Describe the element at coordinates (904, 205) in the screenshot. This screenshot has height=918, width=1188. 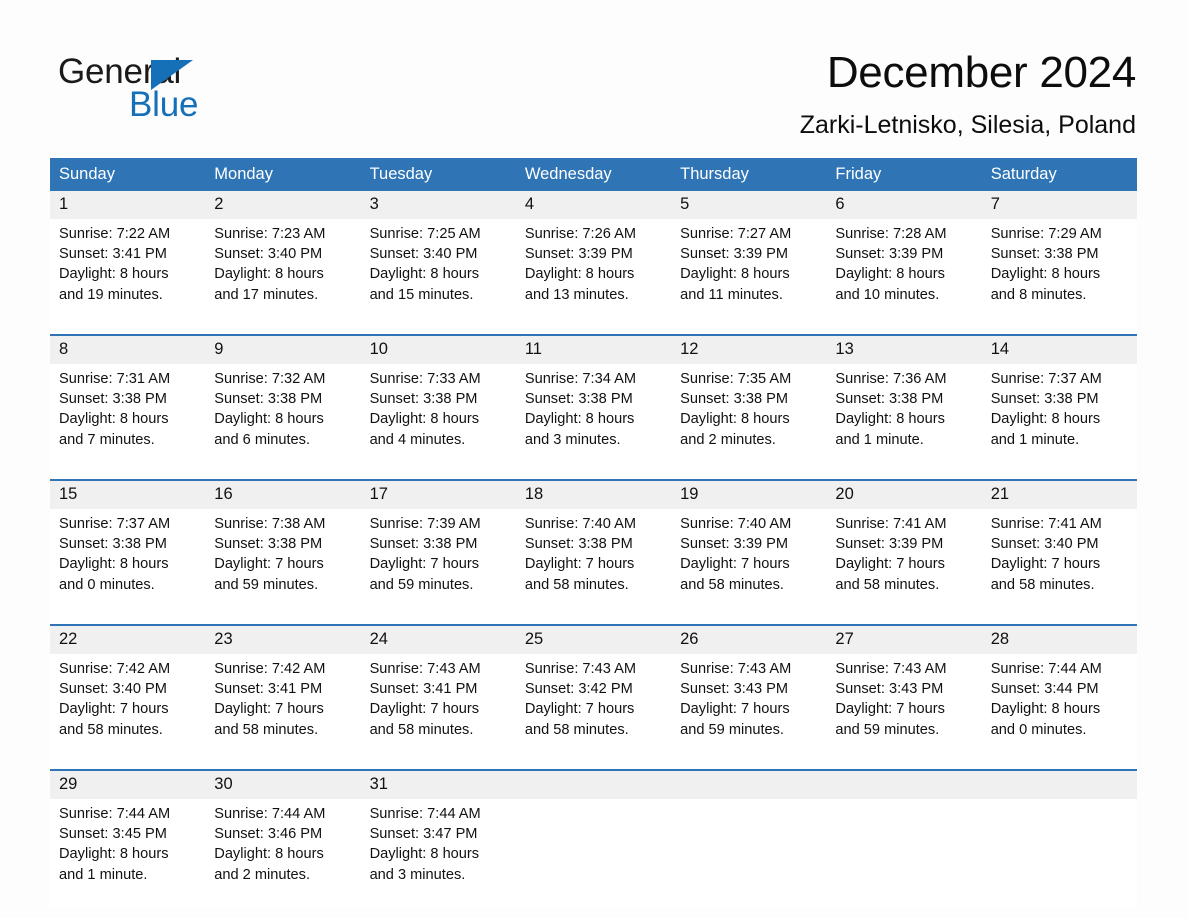
I see `day-number: 6` at that location.